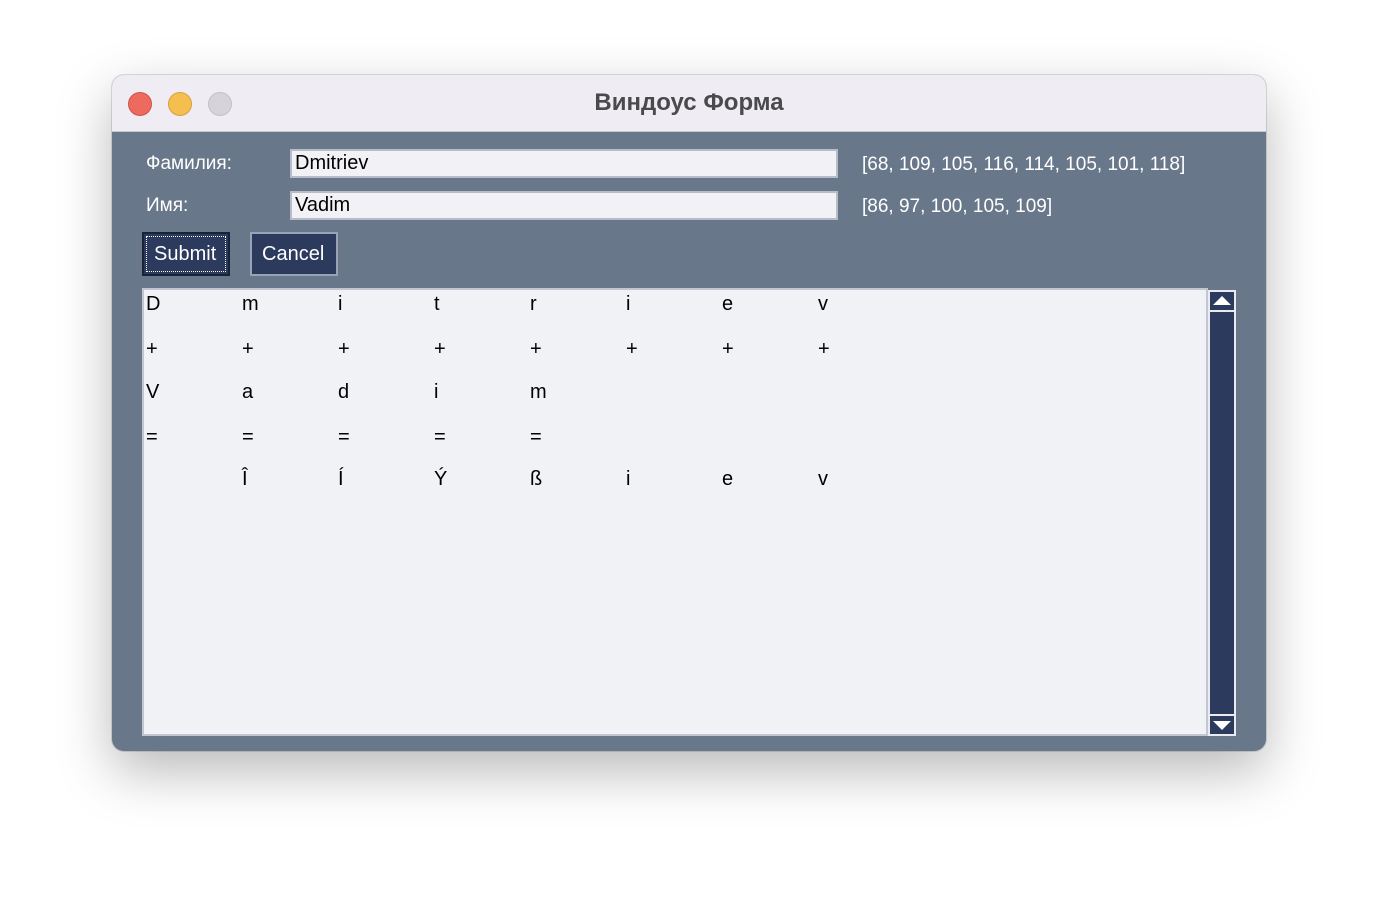 The image size is (1378, 900). Describe the element at coordinates (594, 351) in the screenshot. I see `output-row: + + + + + + + +` at that location.